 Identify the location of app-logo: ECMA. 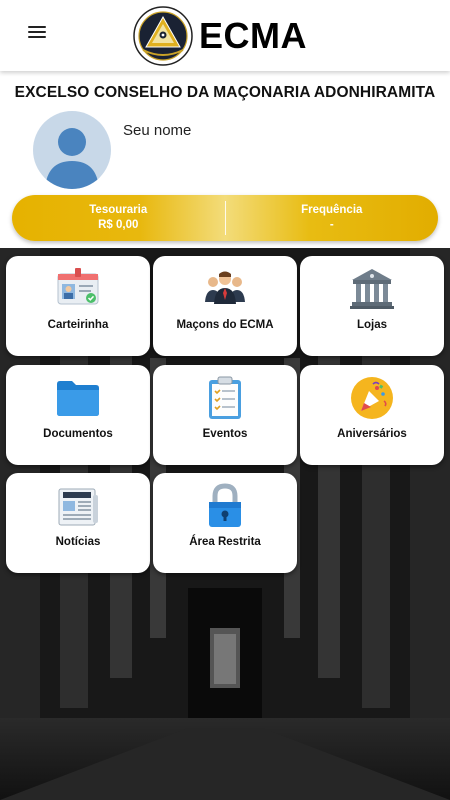
(220, 36).